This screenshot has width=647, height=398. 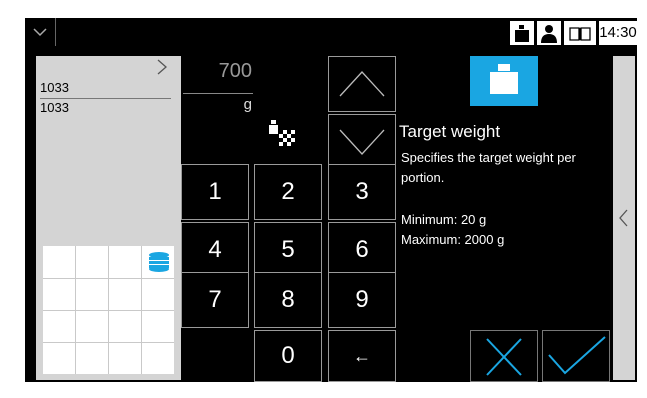 What do you see at coordinates (362, 300) in the screenshot?
I see `key-9: 9` at bounding box center [362, 300].